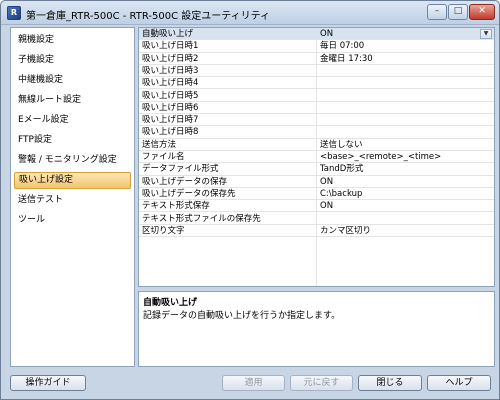 This screenshot has width=500, height=400. Describe the element at coordinates (316, 96) in the screenshot. I see `property-row: 吸い上げ日時5` at that location.